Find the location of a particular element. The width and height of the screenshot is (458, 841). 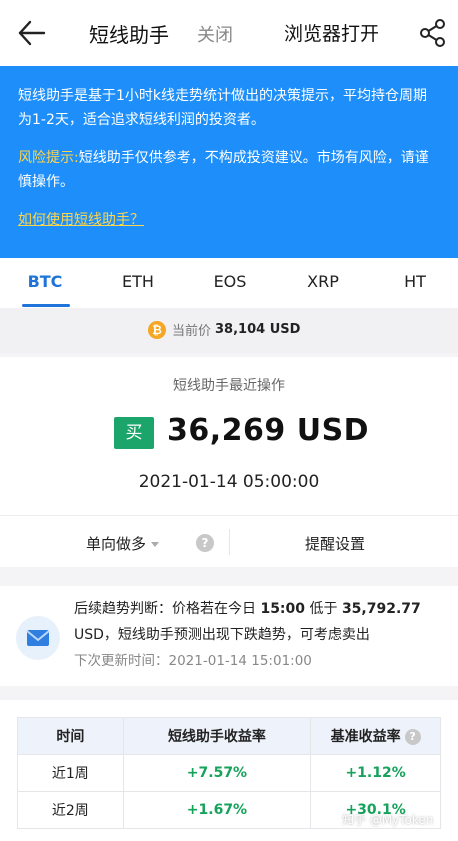

buy-badge: 买 is located at coordinates (134, 433).